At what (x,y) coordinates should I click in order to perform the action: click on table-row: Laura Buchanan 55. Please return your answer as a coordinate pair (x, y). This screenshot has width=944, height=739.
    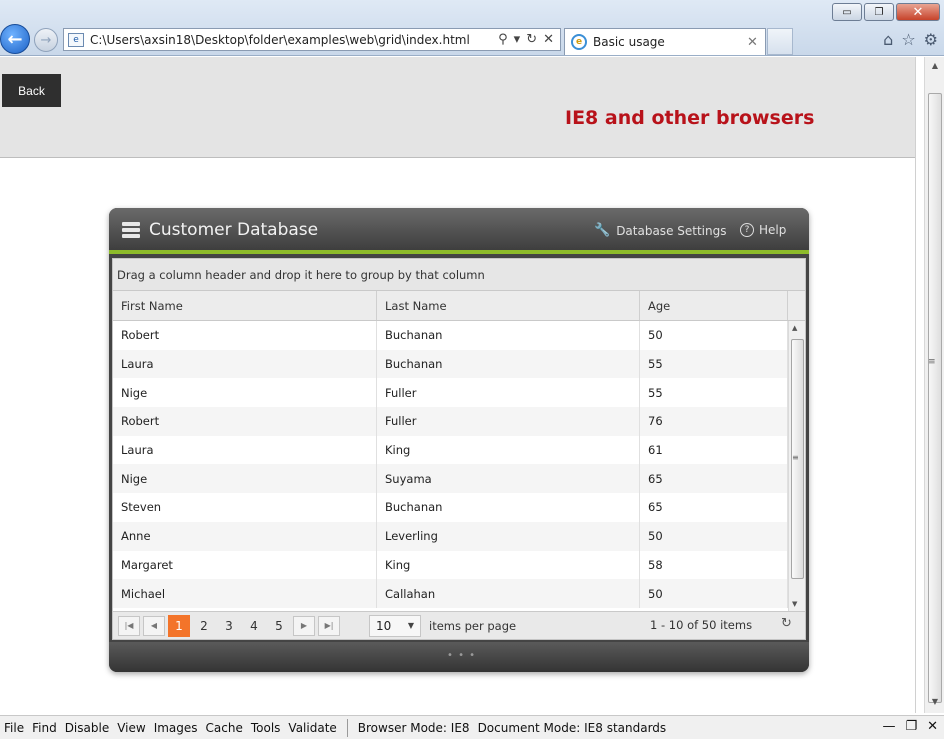
    Looking at the image, I should click on (459, 364).